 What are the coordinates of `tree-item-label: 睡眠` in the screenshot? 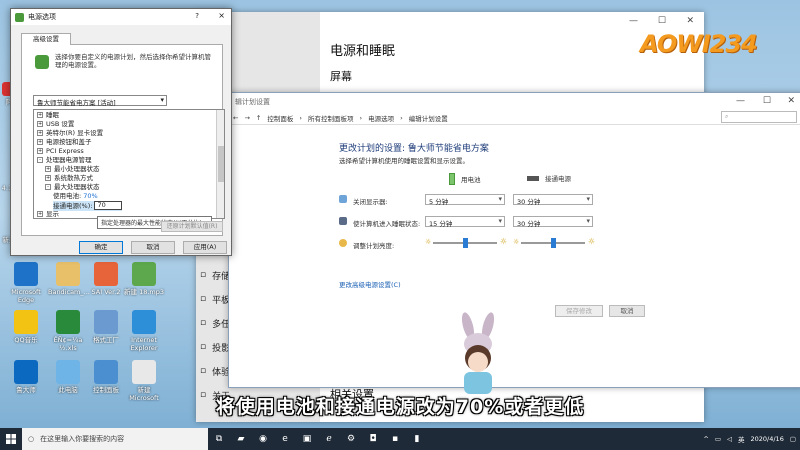 It's located at (52, 115).